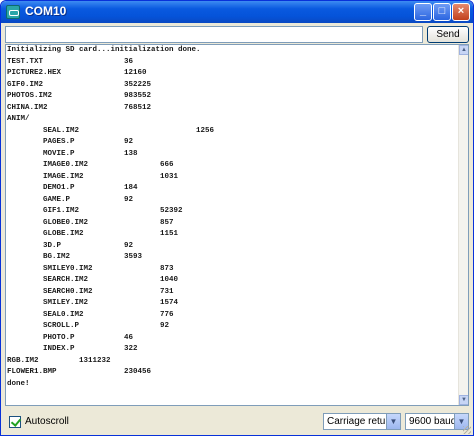  I want to click on output-line: GIF1.IM2 52392, so click(95, 211).